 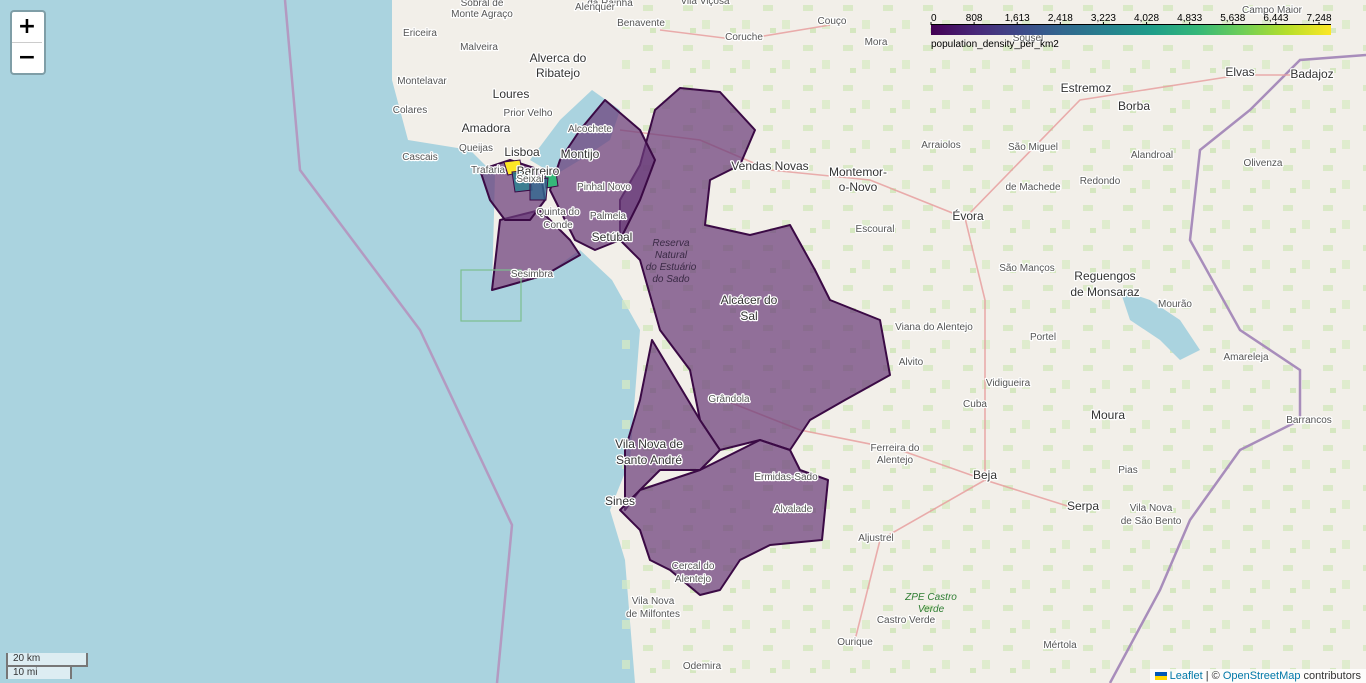 What do you see at coordinates (1104, 276) in the screenshot?
I see `place-label: Reguengos` at bounding box center [1104, 276].